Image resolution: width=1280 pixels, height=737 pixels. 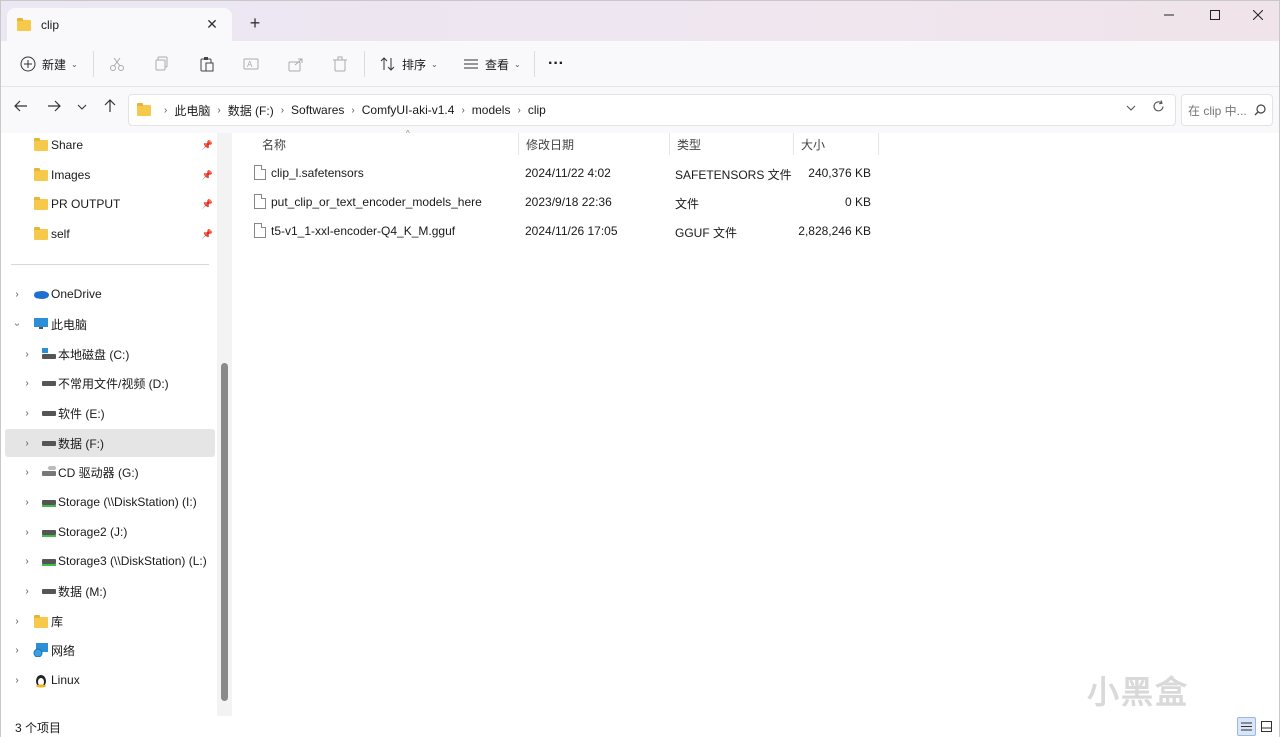 I want to click on column-header-type: 类型, so click(x=732, y=144).